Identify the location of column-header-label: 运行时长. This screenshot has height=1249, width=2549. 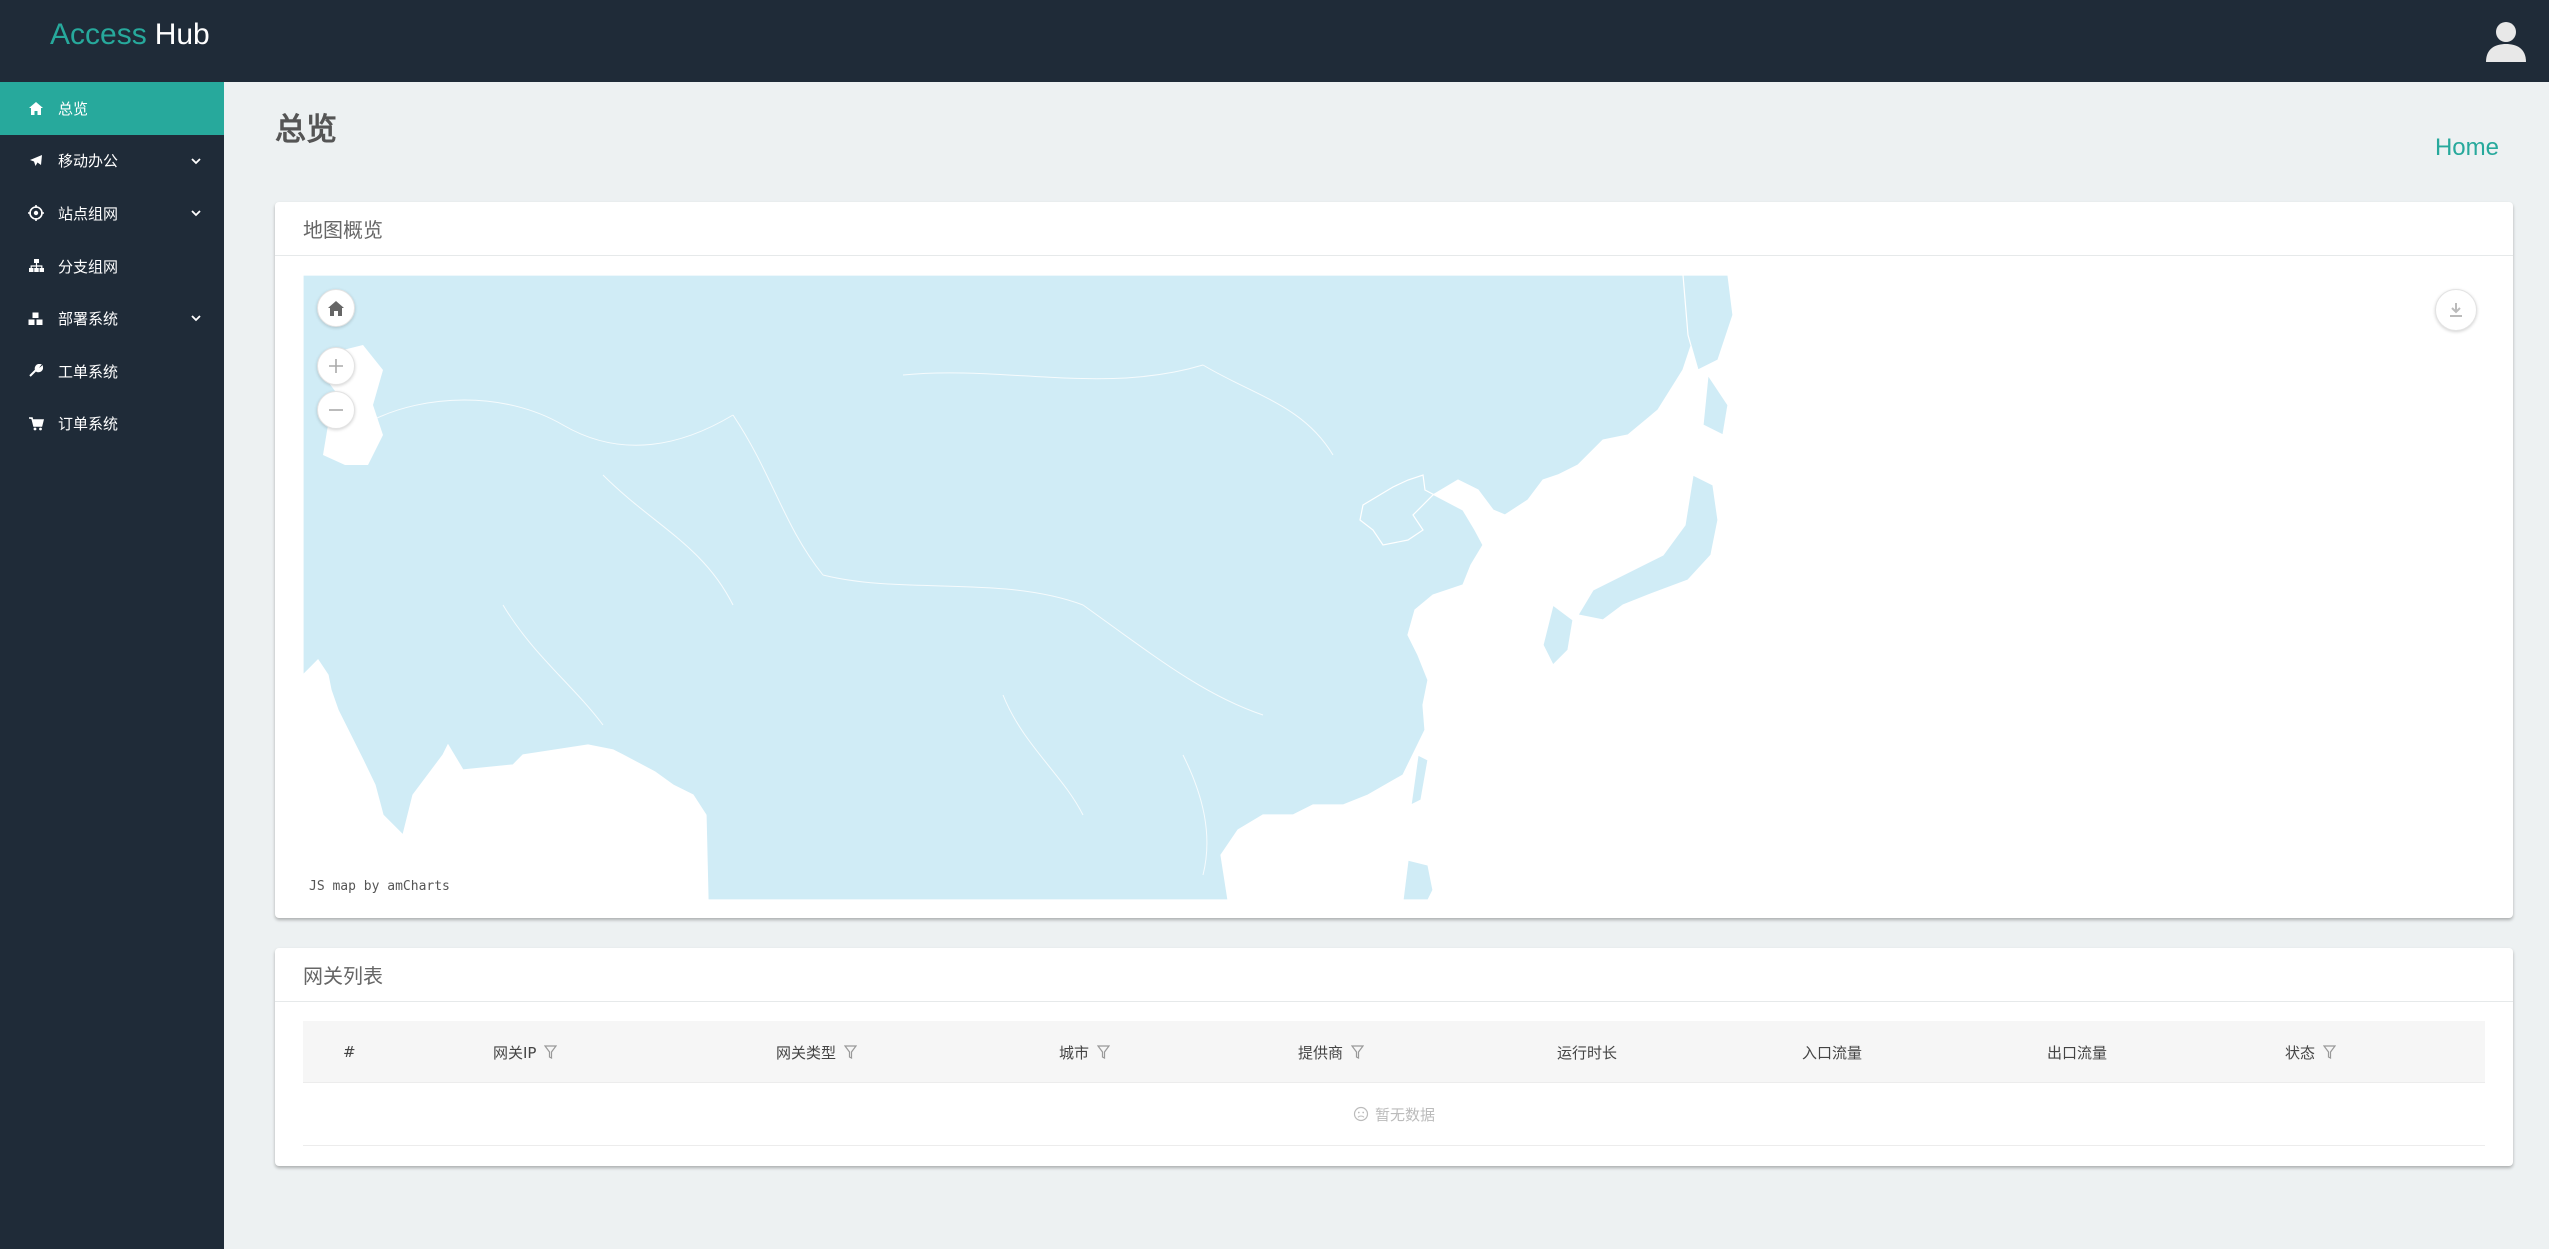
(1587, 1052).